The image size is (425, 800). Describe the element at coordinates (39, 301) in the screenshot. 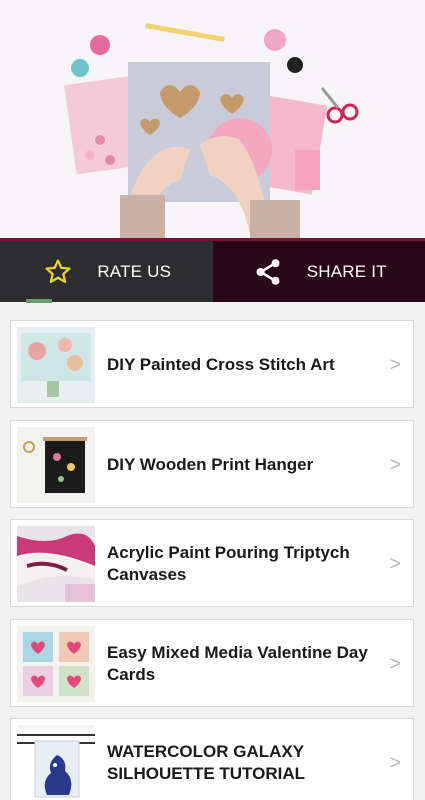

I see `partial-thumbnail` at that location.